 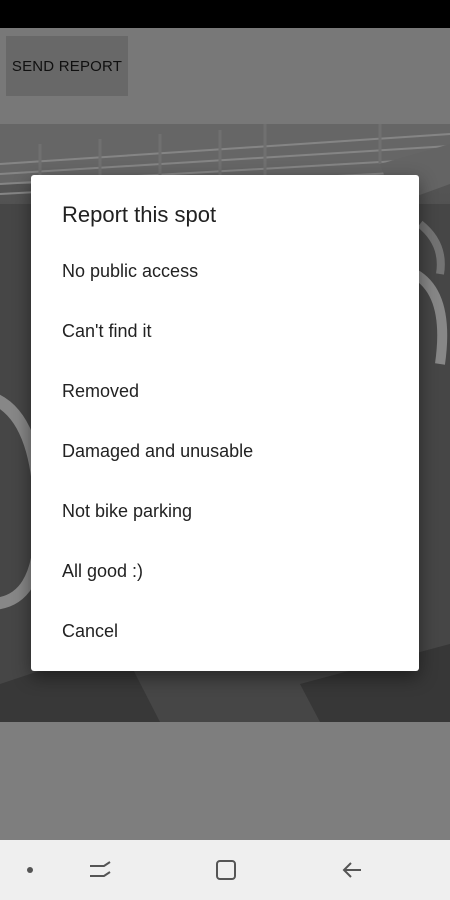 I want to click on option-all-good: All good :), so click(x=225, y=571).